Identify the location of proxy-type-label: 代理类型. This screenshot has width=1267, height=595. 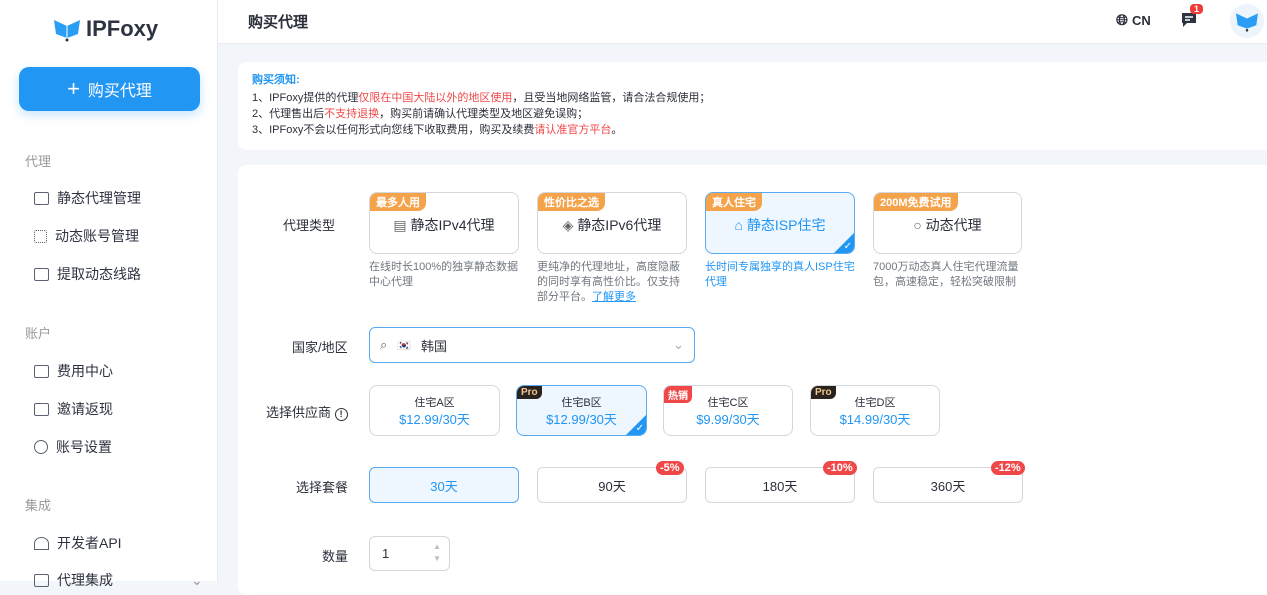
(309, 225).